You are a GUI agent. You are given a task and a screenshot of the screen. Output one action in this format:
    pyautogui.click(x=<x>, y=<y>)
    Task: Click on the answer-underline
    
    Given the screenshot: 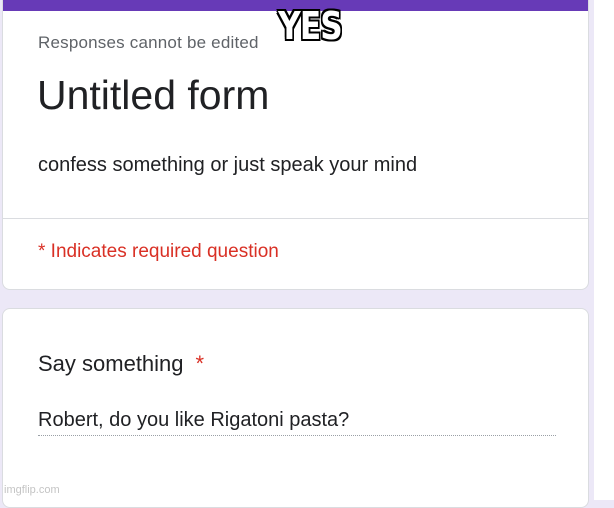 What is the action you would take?
    pyautogui.click(x=297, y=435)
    